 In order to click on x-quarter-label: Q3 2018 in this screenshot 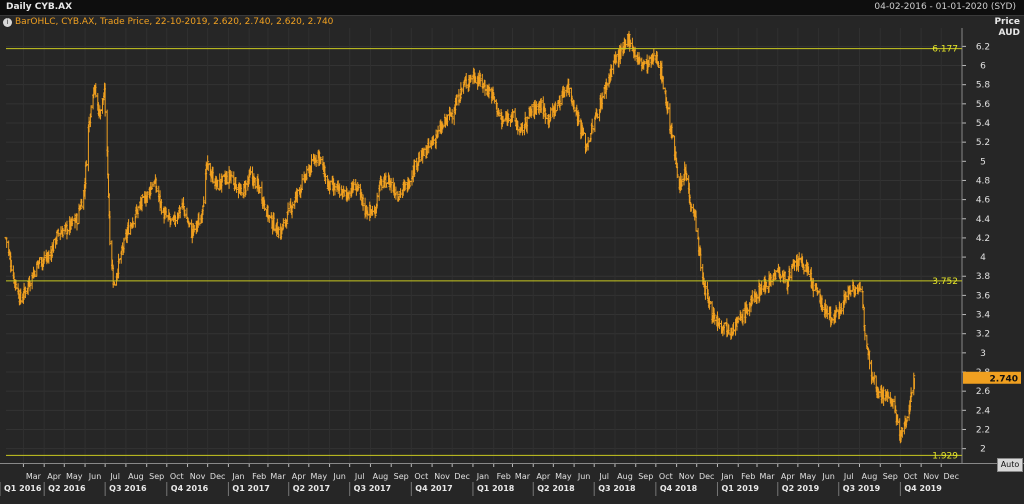, I will do `click(617, 488)`.